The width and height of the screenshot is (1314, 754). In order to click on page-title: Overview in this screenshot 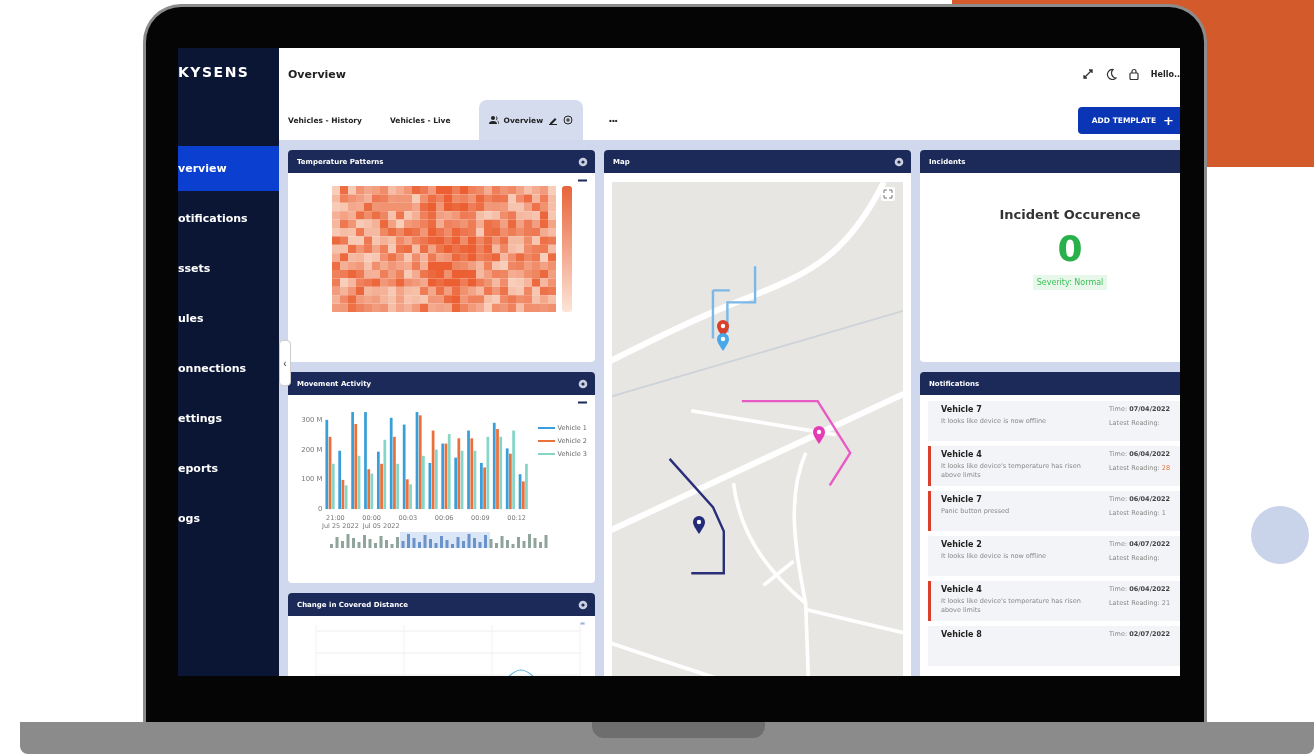, I will do `click(317, 74)`.